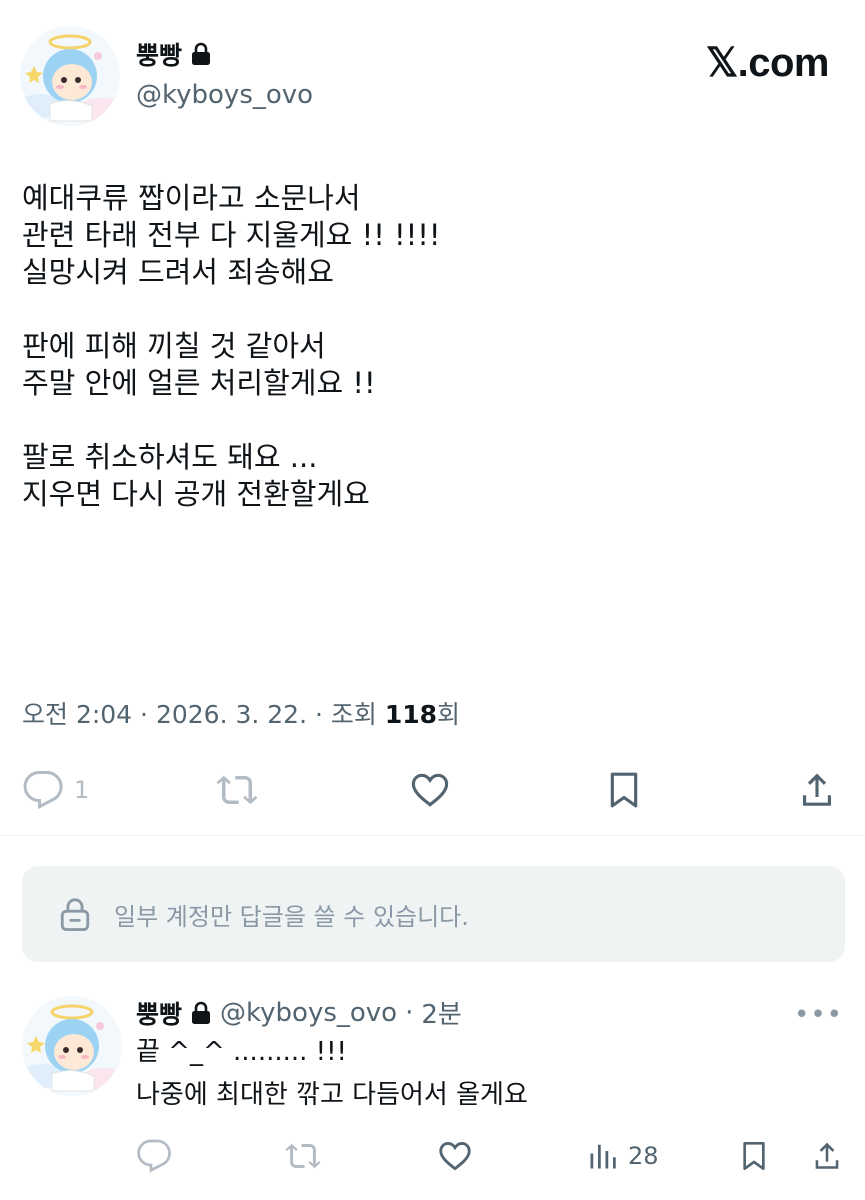 The height and width of the screenshot is (1200, 865). What do you see at coordinates (224, 95) in the screenshot?
I see `user-handle: @kyboys_ovo` at bounding box center [224, 95].